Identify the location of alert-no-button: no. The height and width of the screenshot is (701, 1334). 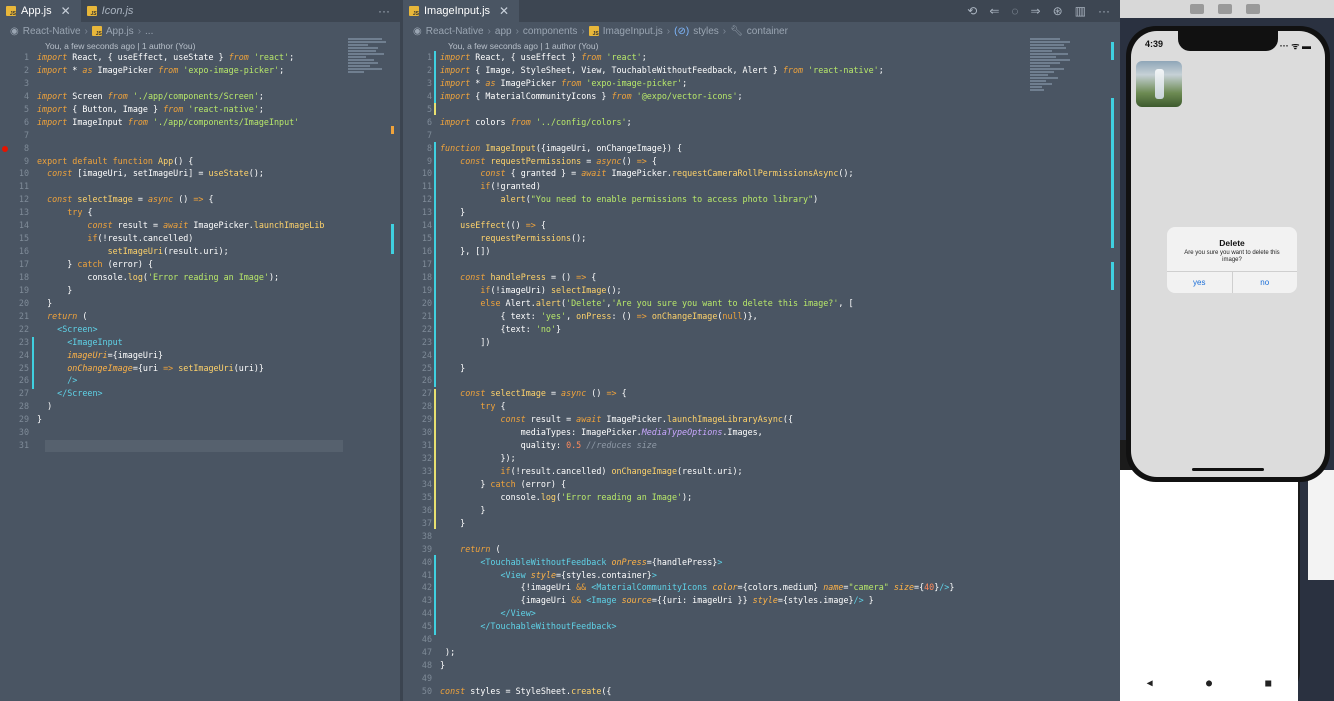
(1264, 282).